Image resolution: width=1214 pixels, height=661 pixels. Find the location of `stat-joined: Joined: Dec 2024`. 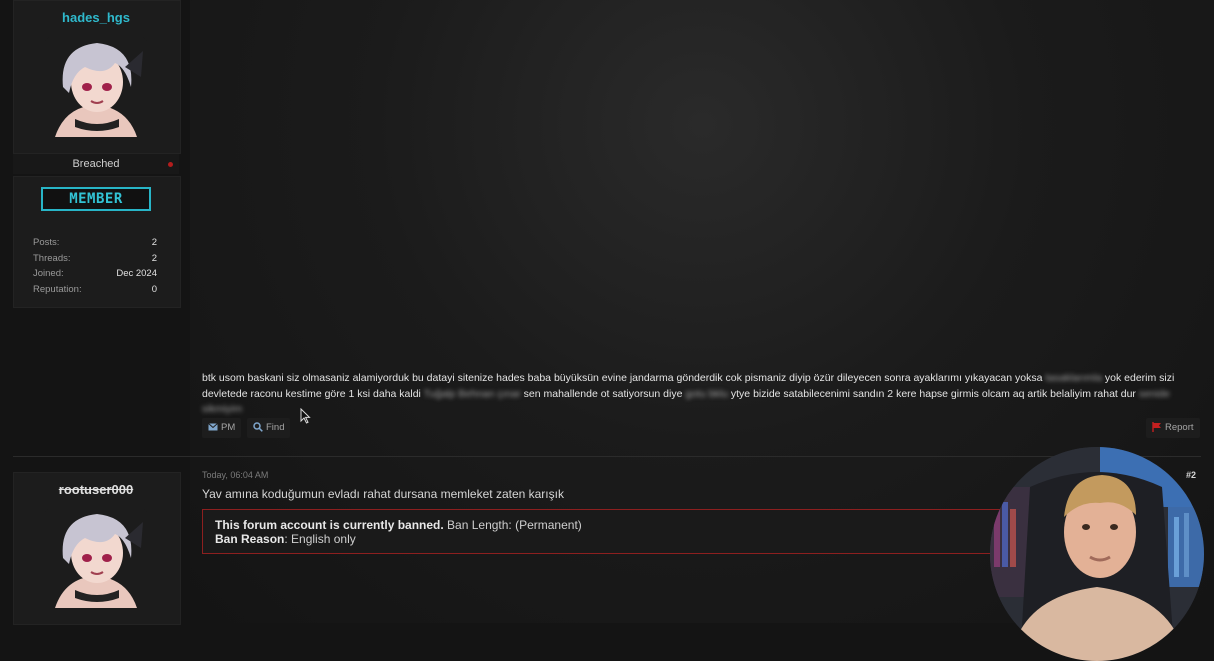

stat-joined: Joined: Dec 2024 is located at coordinates (95, 273).